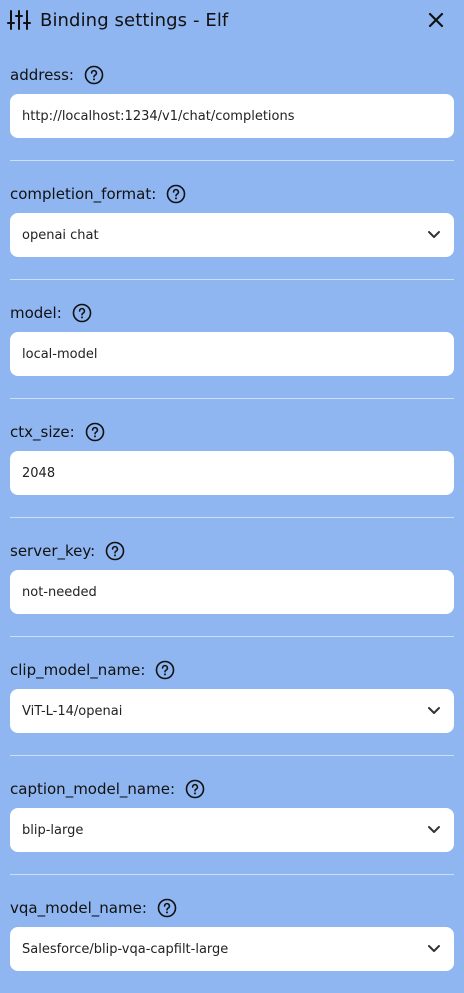  I want to click on close-icon, so click(436, 20).